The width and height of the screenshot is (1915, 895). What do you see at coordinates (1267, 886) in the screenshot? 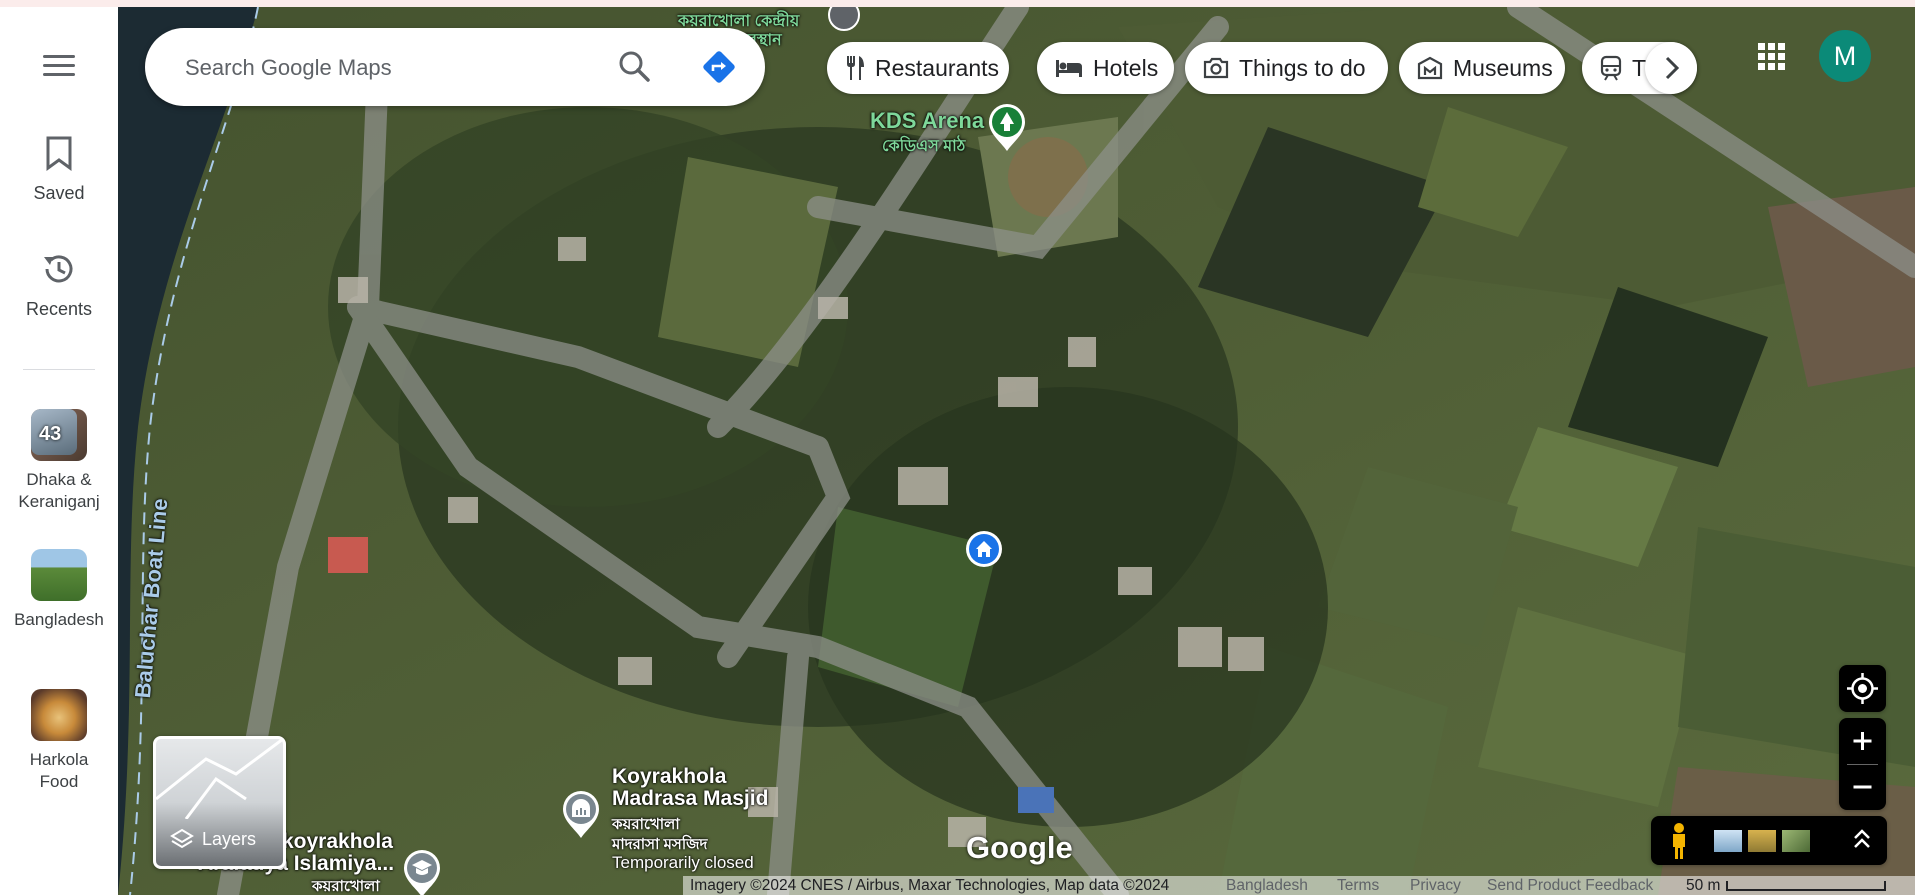
I see `country-link: Bangladesh` at bounding box center [1267, 886].